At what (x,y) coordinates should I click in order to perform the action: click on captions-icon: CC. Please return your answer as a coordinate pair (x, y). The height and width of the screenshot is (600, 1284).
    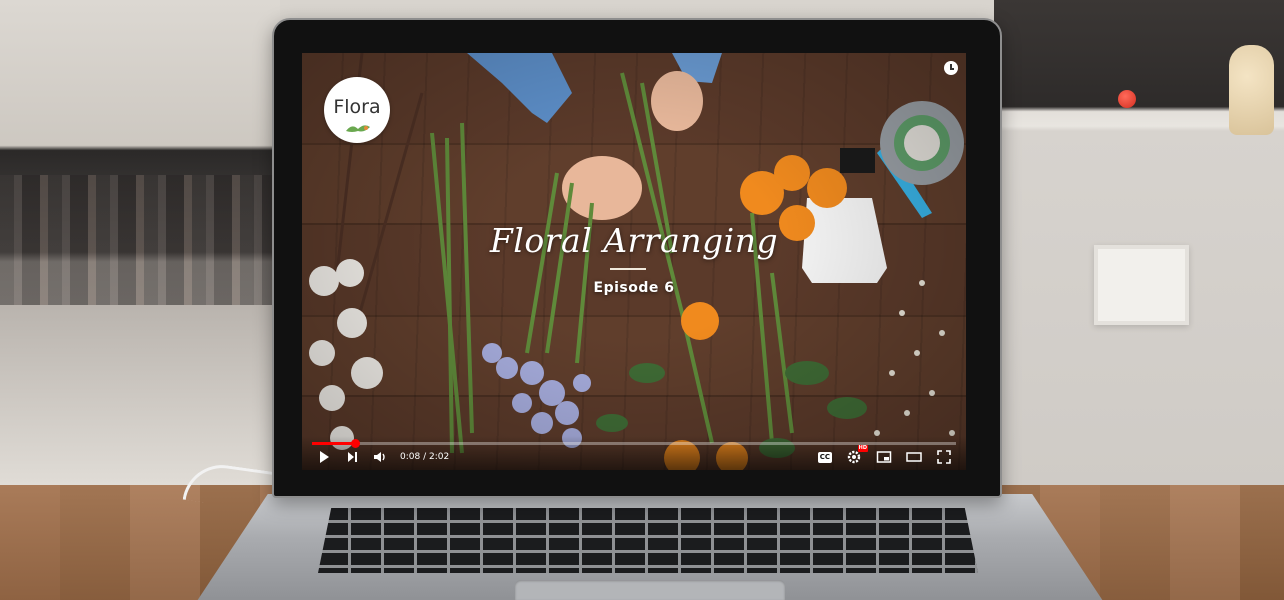
    Looking at the image, I should click on (824, 457).